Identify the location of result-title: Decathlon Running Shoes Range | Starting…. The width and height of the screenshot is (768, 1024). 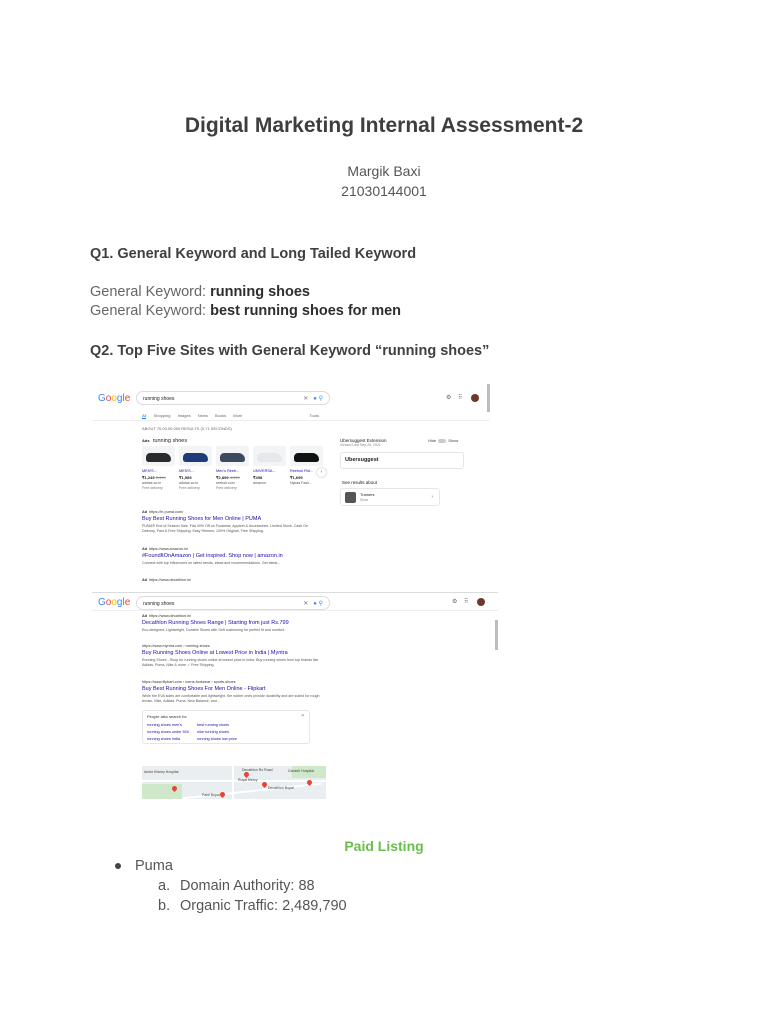
(232, 623).